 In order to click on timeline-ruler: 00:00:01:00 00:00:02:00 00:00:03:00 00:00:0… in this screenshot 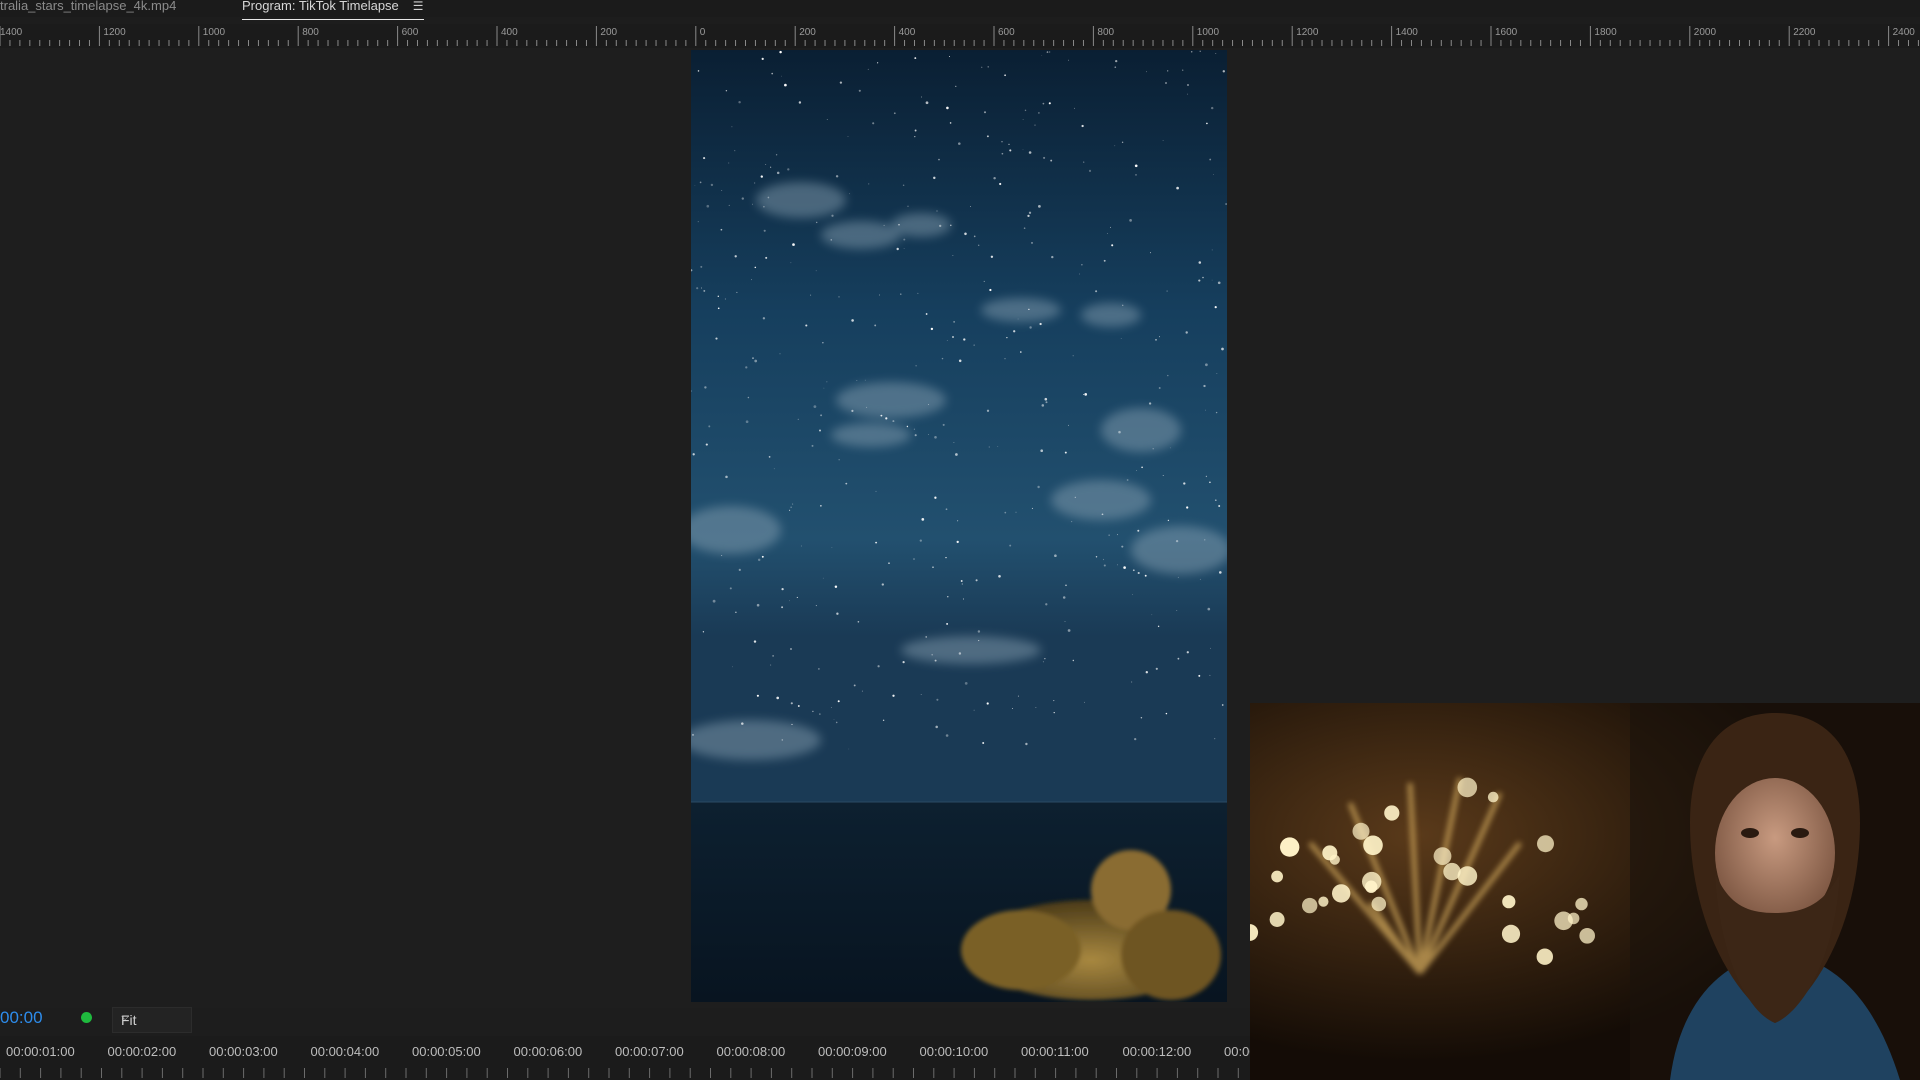, I will do `click(625, 1058)`.